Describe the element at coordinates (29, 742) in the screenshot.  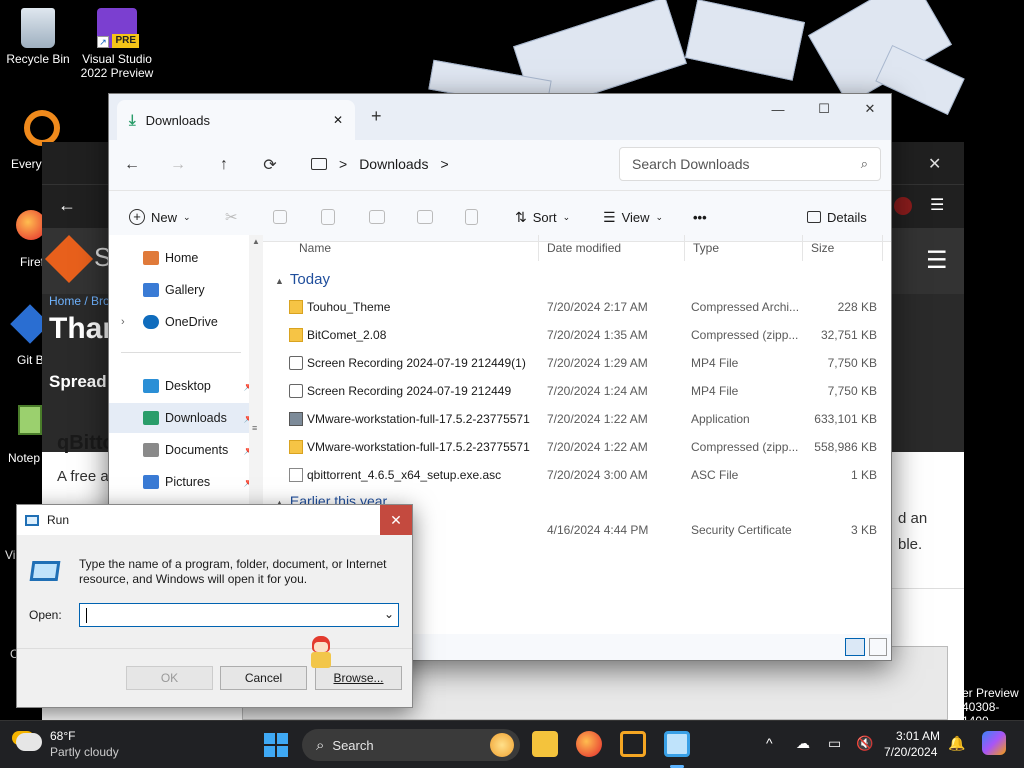
I see `partly-cloudy-icon` at that location.